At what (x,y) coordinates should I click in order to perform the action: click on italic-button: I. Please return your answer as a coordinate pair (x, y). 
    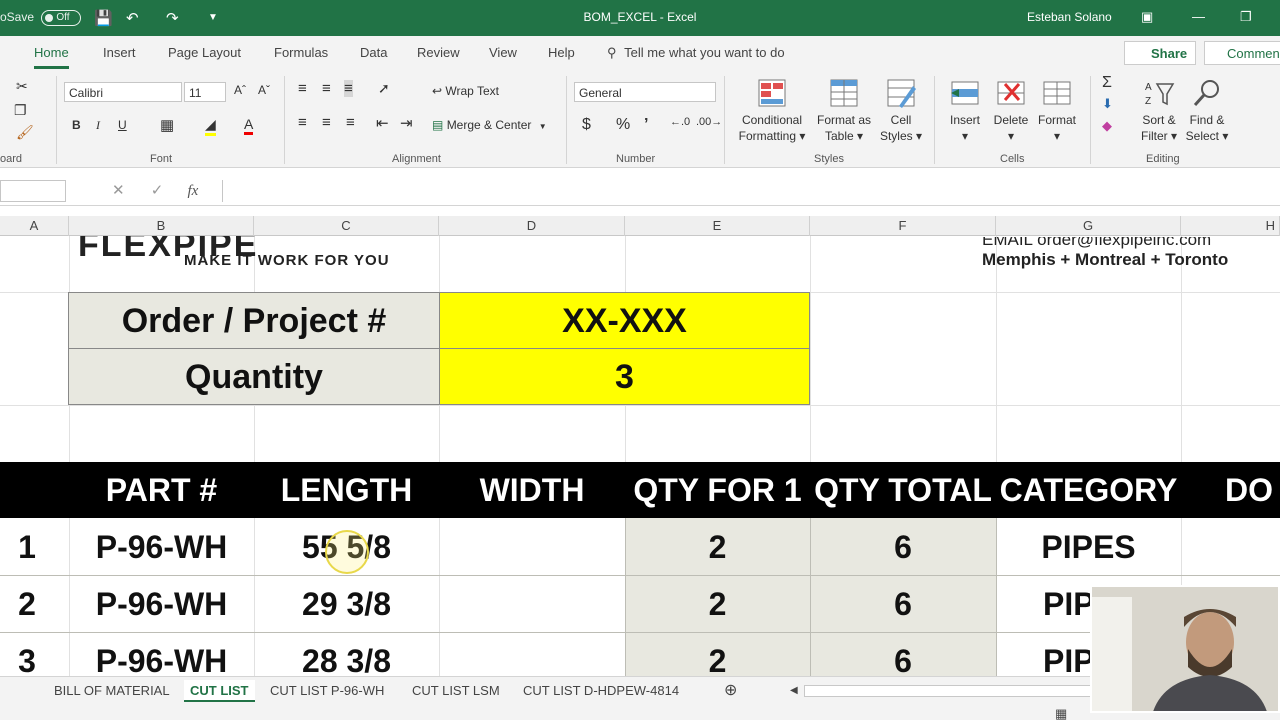
    Looking at the image, I should click on (98, 125).